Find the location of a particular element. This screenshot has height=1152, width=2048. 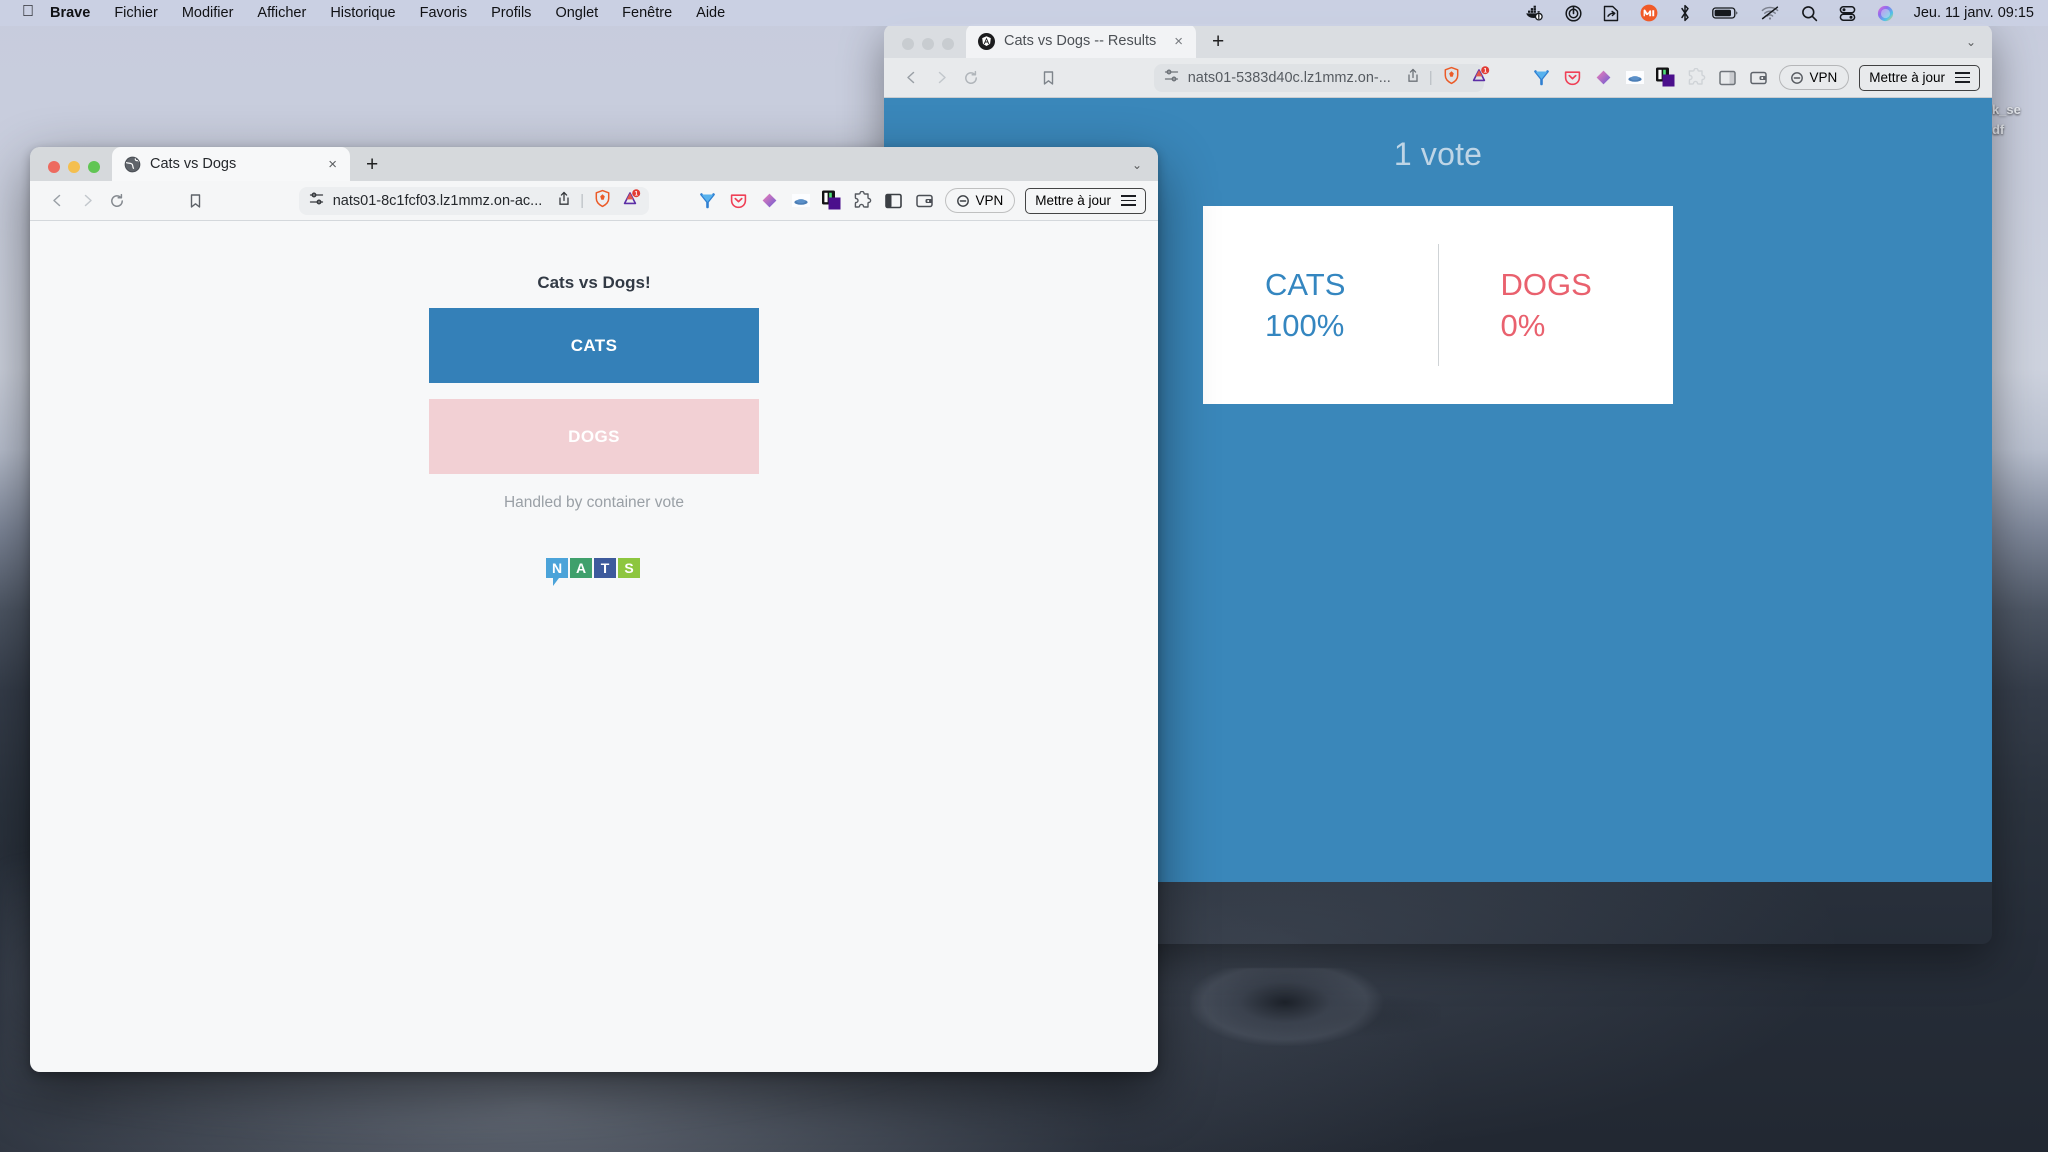

update-label: Mettre à jour is located at coordinates (1073, 200).